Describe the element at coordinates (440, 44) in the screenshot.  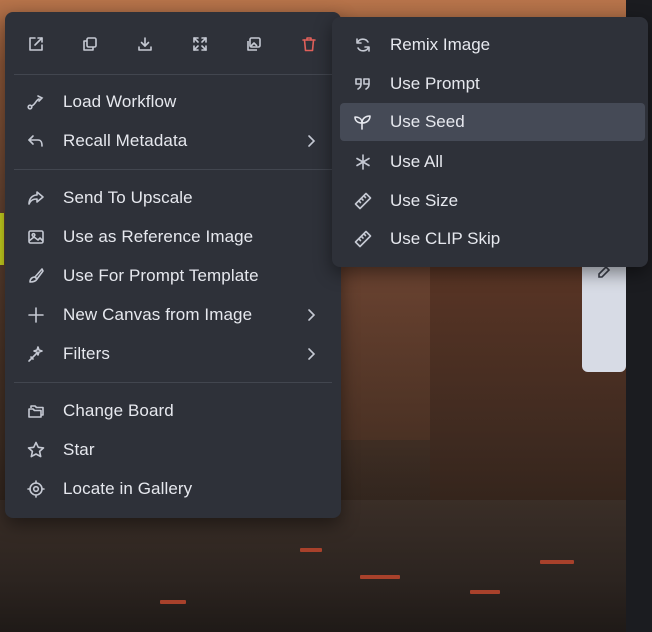
I see `submenu-item-label: Remix Image` at that location.